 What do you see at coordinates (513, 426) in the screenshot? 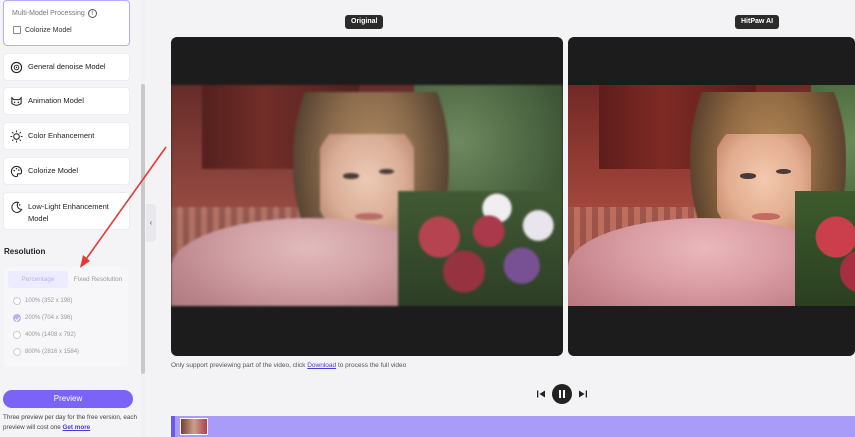
I see `timeline-track` at bounding box center [513, 426].